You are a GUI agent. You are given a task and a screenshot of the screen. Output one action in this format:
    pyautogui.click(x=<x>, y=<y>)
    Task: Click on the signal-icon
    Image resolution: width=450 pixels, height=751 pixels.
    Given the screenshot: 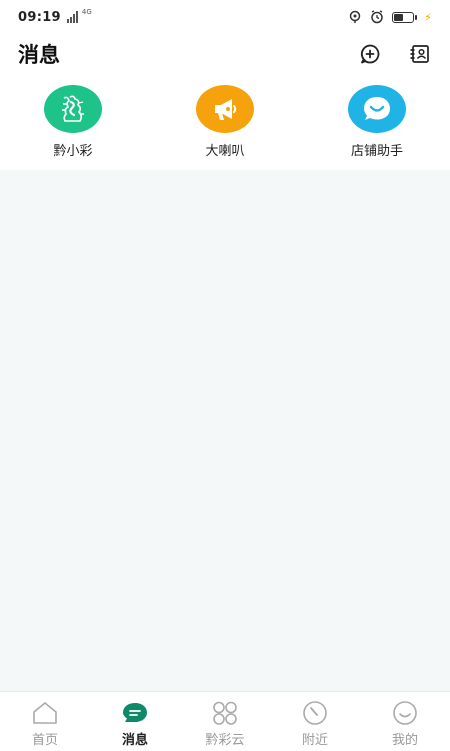 What is the action you would take?
    pyautogui.click(x=72, y=17)
    